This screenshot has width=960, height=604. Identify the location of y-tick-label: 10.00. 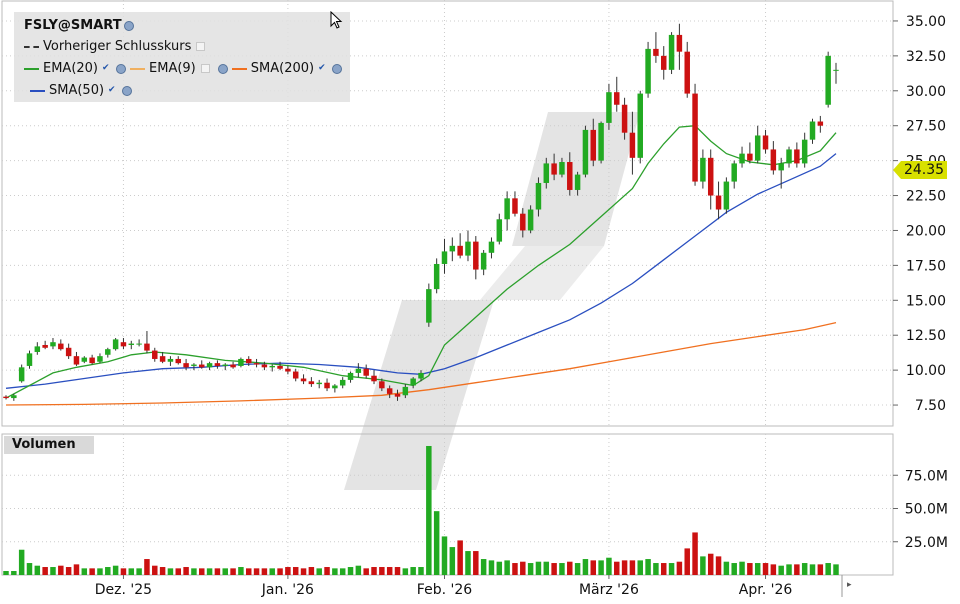
(926, 371).